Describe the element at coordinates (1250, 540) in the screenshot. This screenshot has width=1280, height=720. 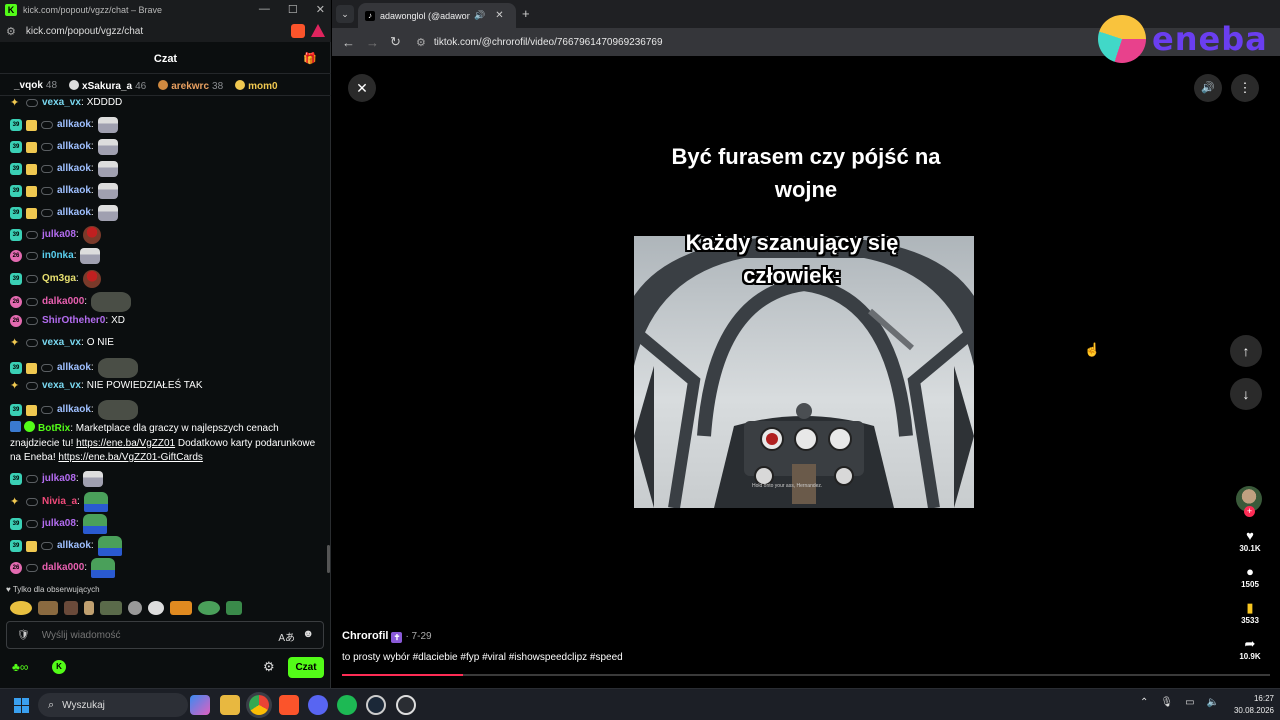
I see `like-action: ♥ 30.1K` at that location.